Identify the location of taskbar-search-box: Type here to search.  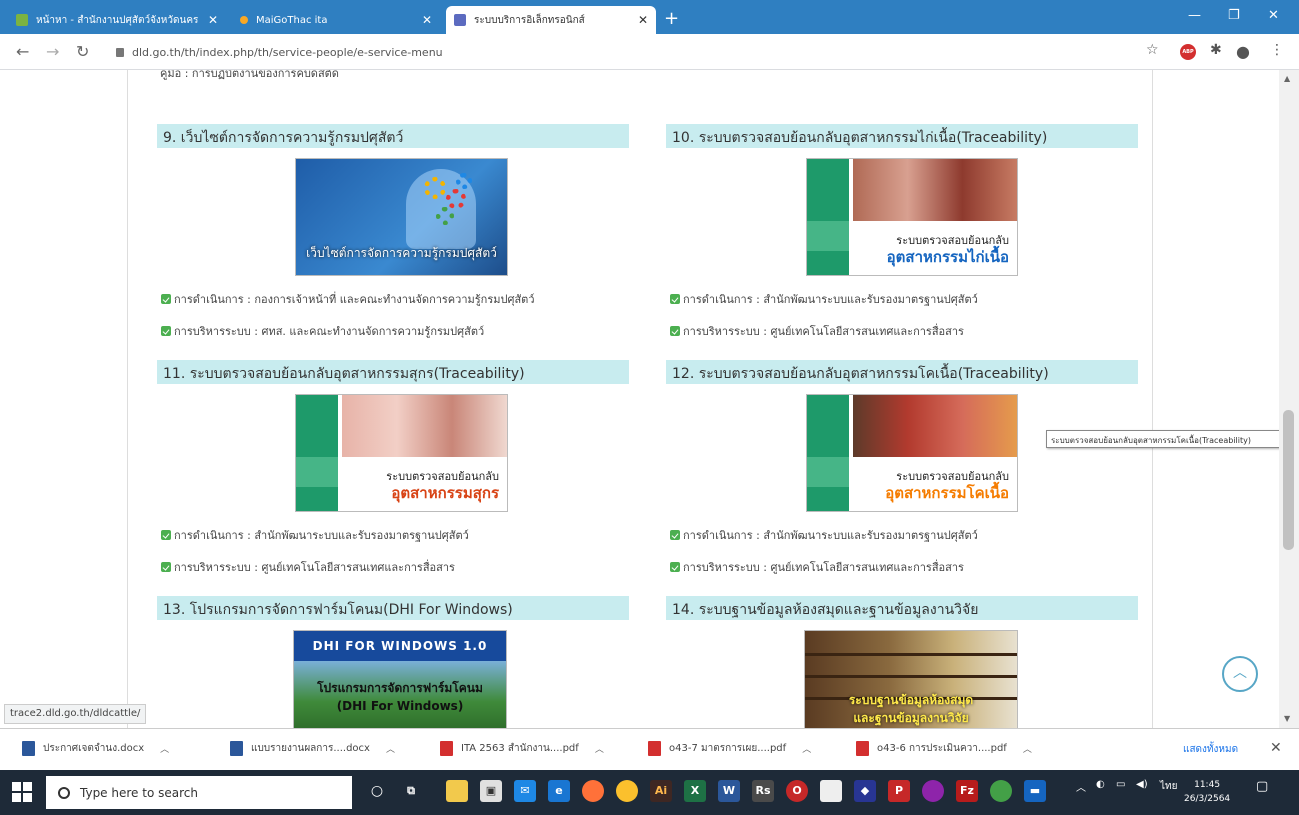
(199, 792).